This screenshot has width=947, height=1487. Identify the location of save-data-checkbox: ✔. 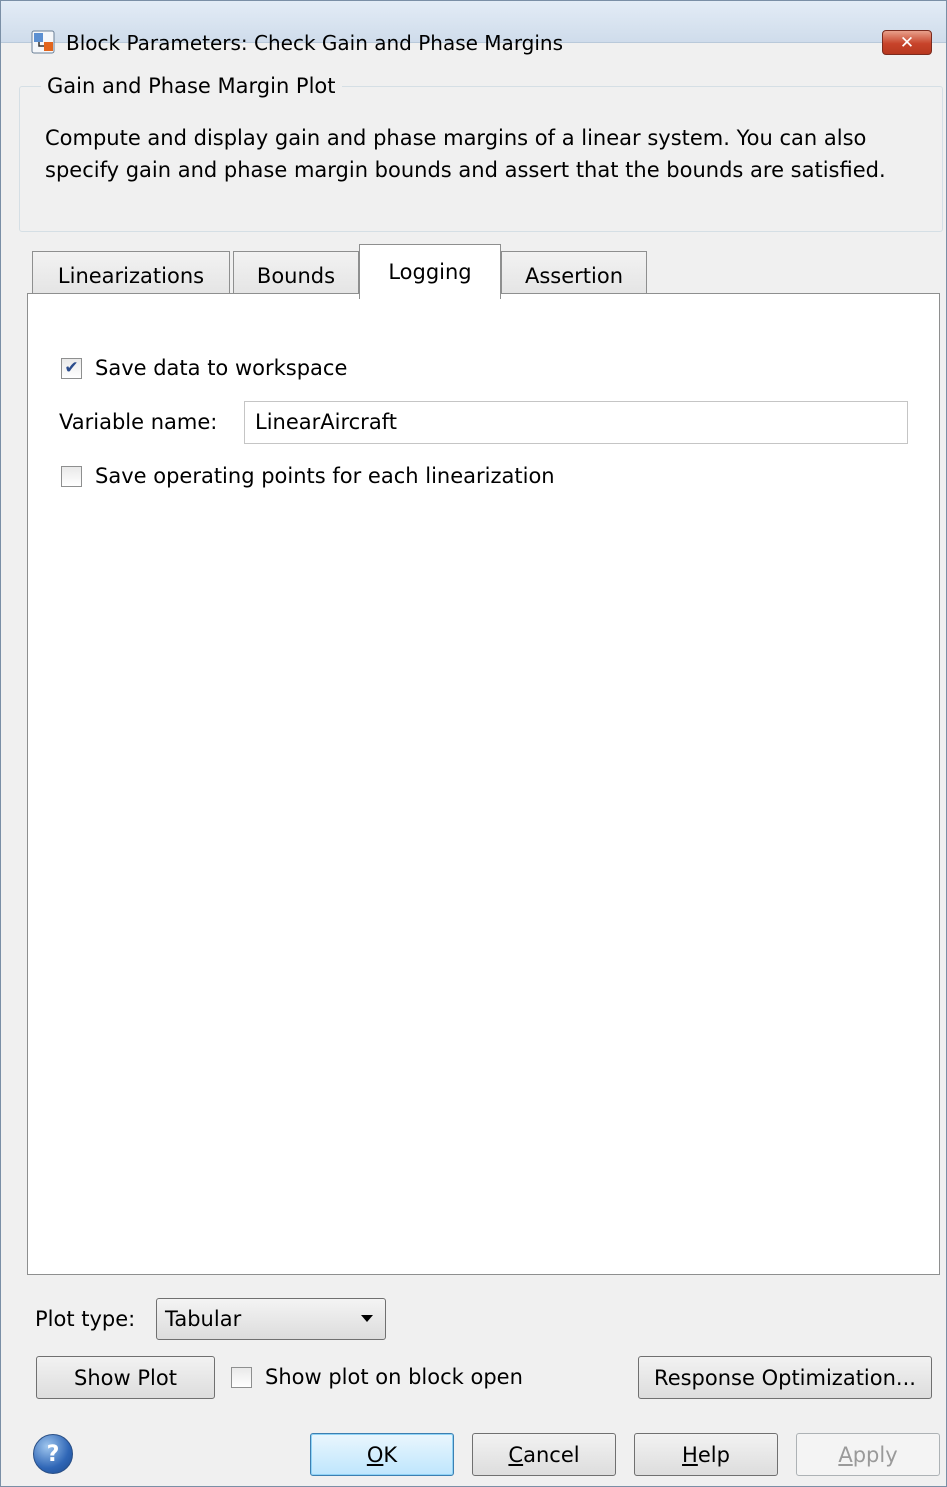
(71, 368).